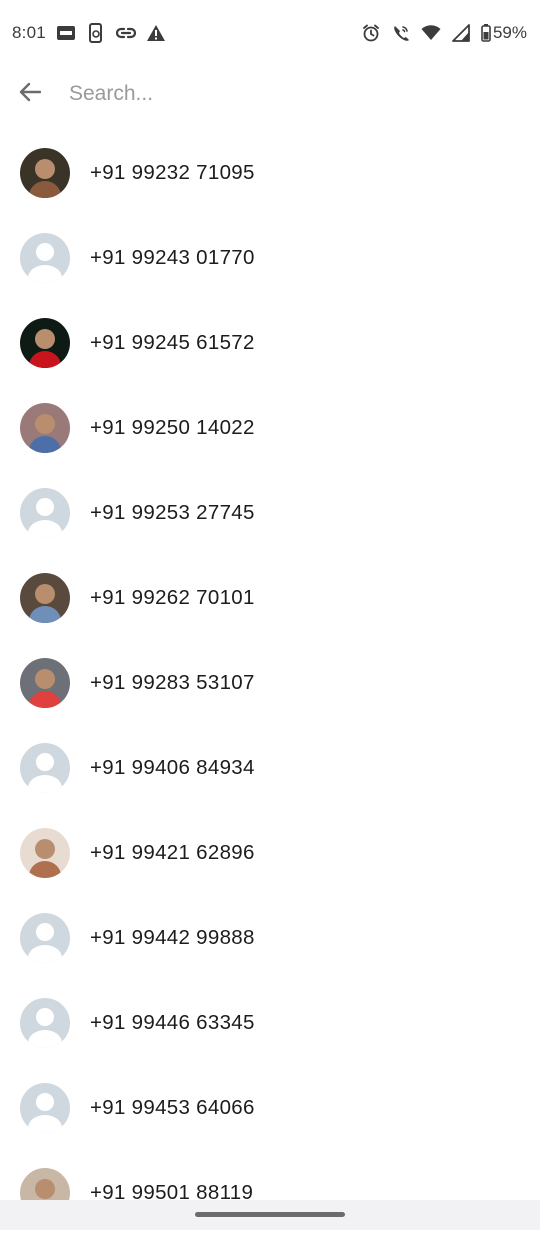 The image size is (540, 1235). What do you see at coordinates (461, 33) in the screenshot?
I see `signal-icon` at bounding box center [461, 33].